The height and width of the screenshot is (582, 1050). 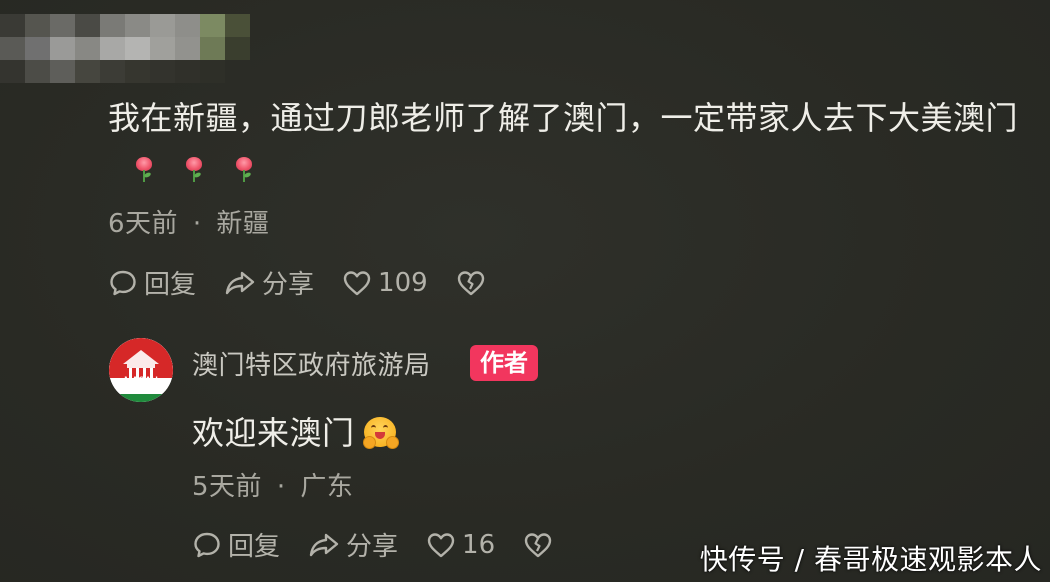 I want to click on macau-tourism-logo: MACAU, so click(x=141, y=370).